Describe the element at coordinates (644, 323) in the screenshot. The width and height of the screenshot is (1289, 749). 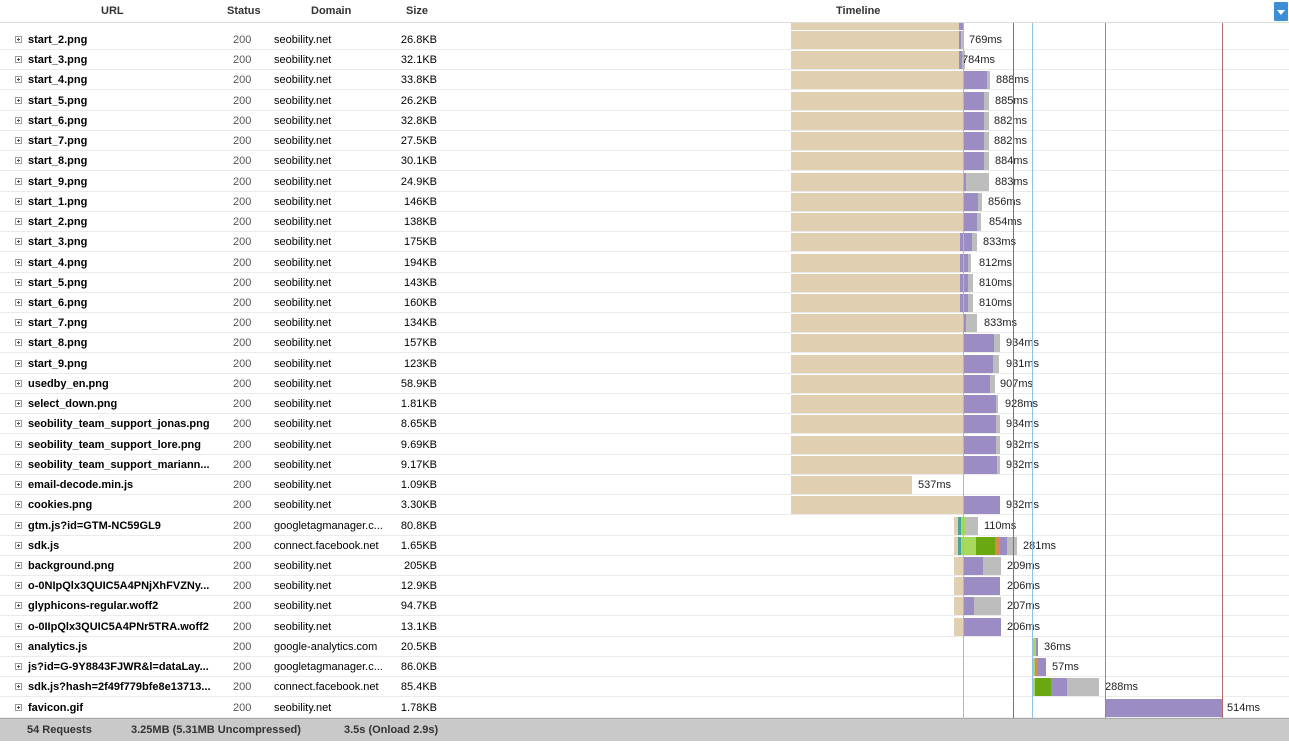
I see `request-row: start_7.png 200 seobility.net 134KB 833ms` at that location.